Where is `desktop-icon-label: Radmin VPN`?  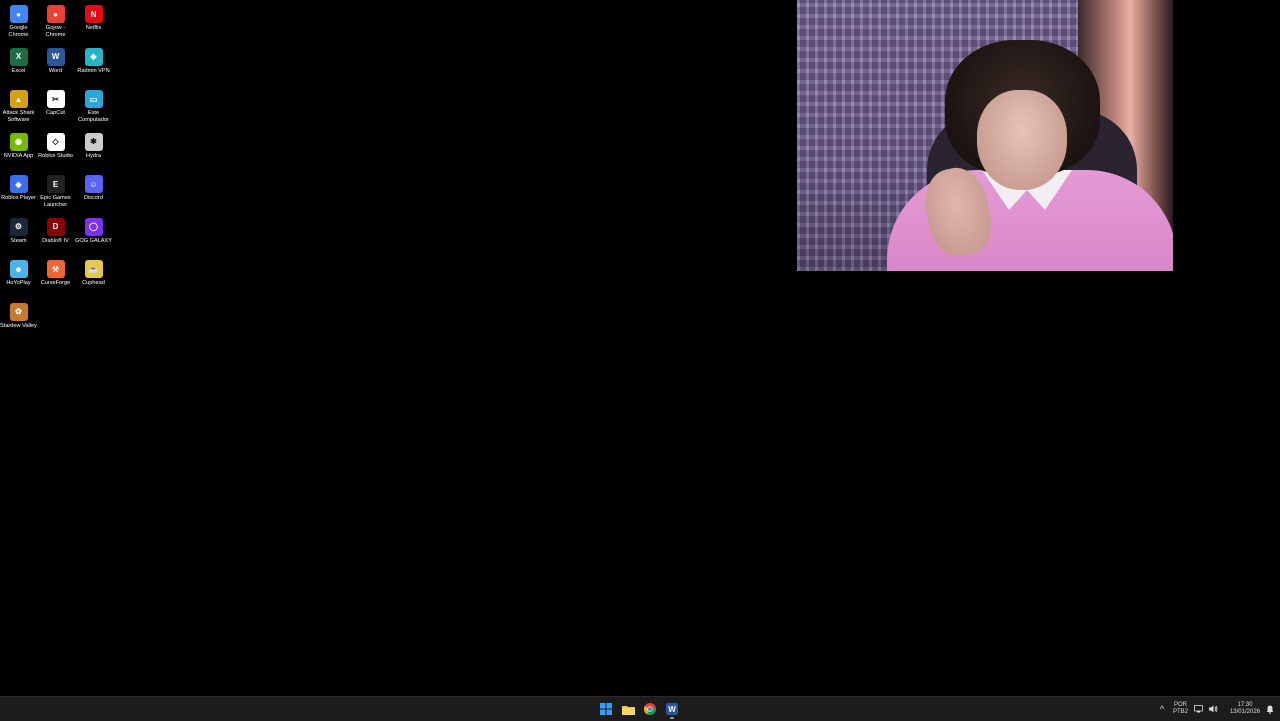
desktop-icon-label: Radmin VPN is located at coordinates (93, 70).